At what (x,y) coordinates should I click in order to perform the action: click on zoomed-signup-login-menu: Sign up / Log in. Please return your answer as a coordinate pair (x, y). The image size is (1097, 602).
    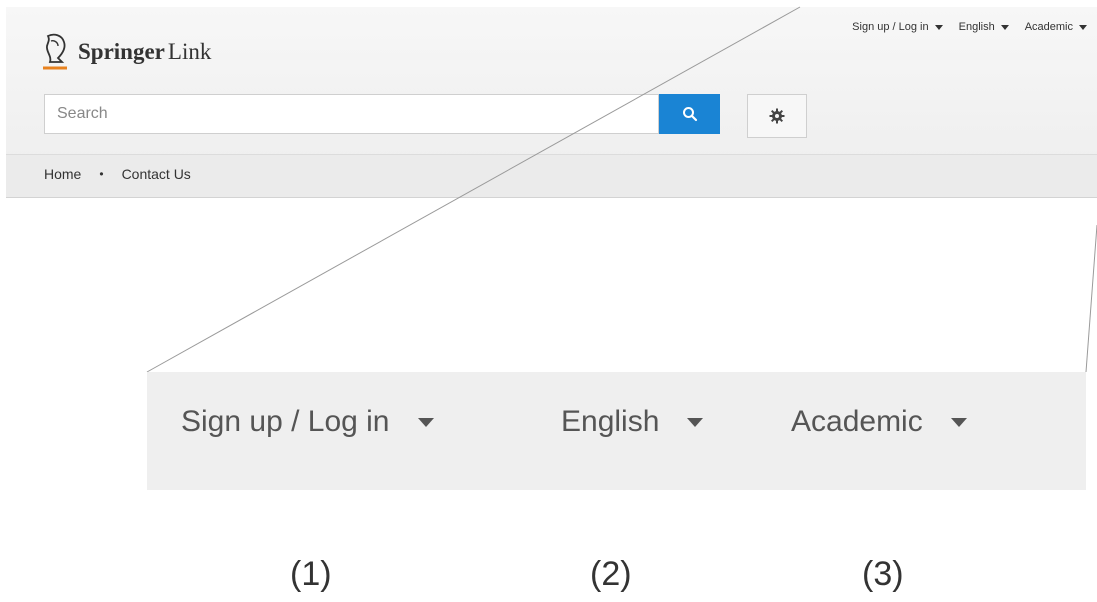
    Looking at the image, I should click on (307, 422).